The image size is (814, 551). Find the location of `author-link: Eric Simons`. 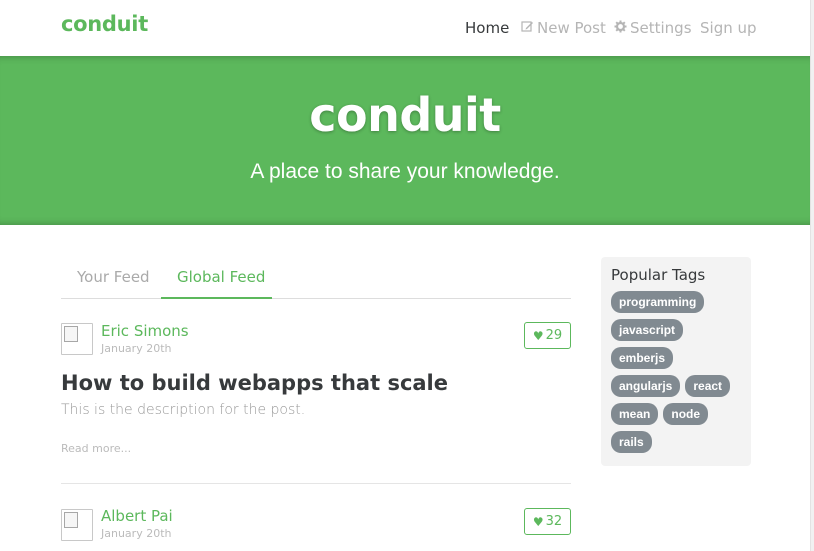

author-link: Eric Simons is located at coordinates (145, 331).